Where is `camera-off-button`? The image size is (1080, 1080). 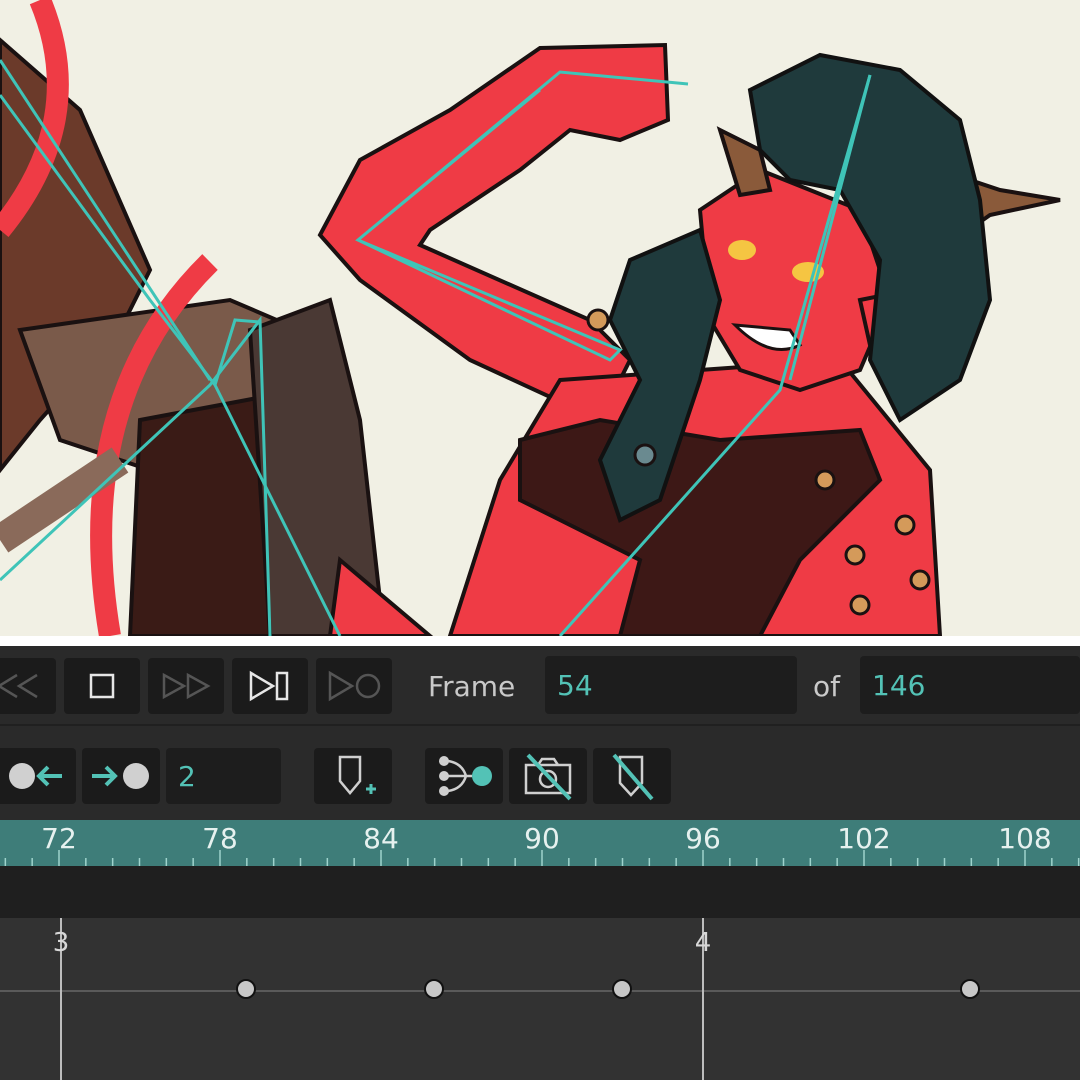
camera-off-button is located at coordinates (548, 776).